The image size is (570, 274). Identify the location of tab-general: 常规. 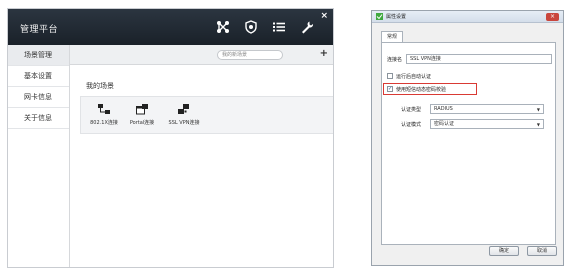
(392, 36).